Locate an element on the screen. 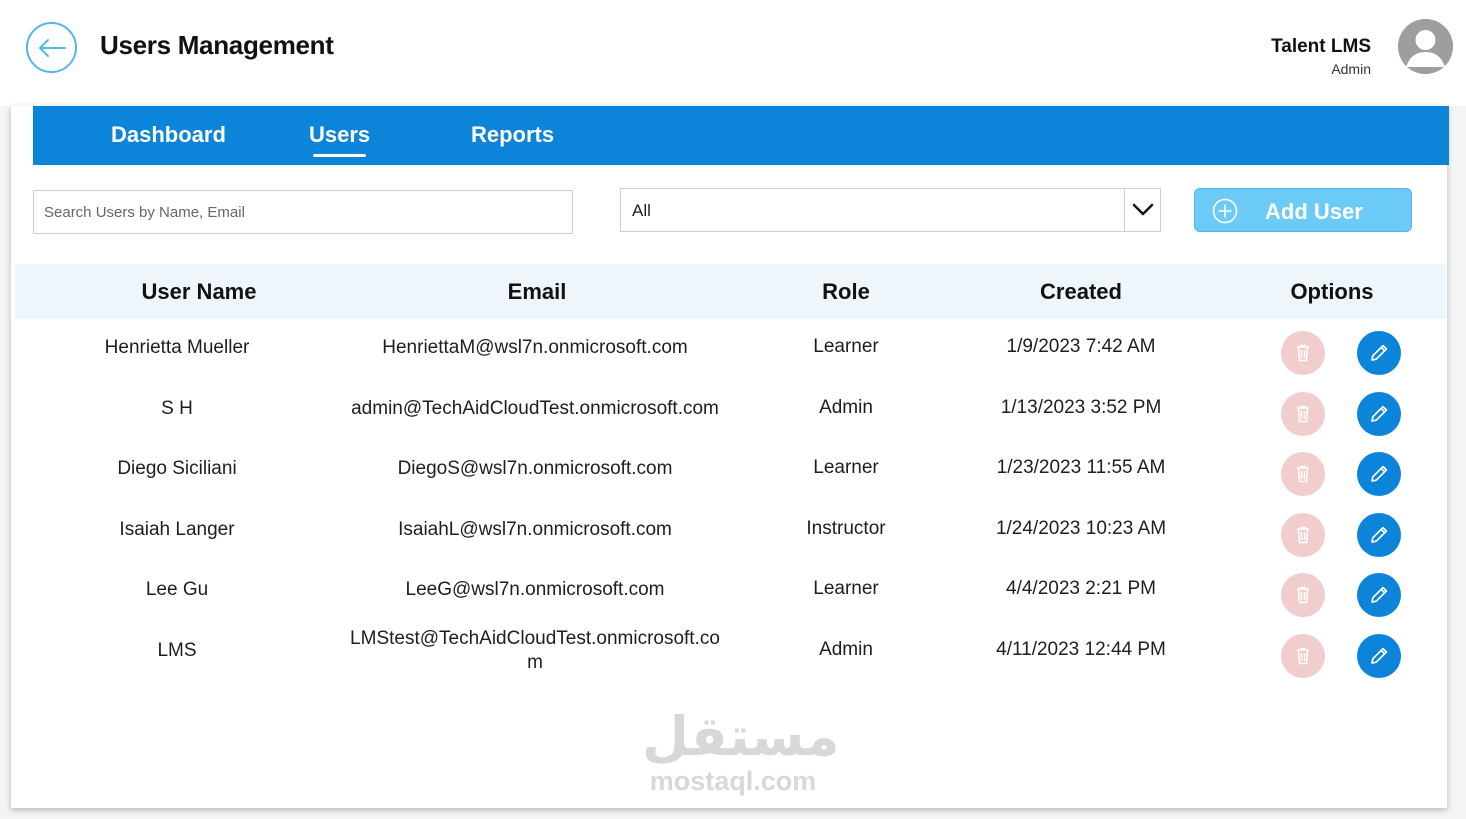 The image size is (1466, 819). cell-email: IsaiahL@wsl7n.onmicrosoft.com is located at coordinates (535, 529).